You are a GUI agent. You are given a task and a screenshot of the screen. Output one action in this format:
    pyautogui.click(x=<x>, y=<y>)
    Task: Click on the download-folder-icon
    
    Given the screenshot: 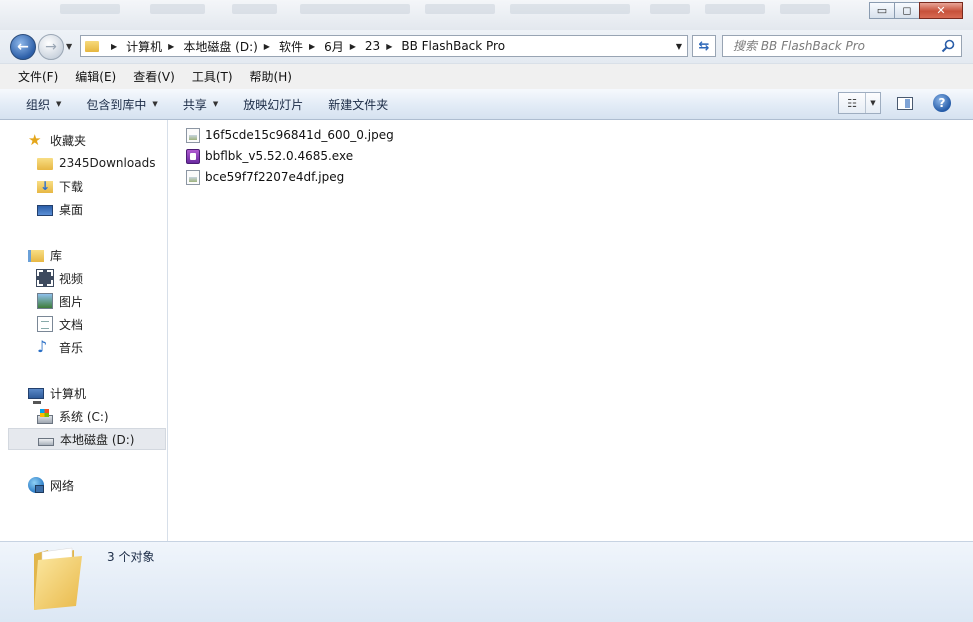 What is the action you would take?
    pyautogui.click(x=45, y=186)
    